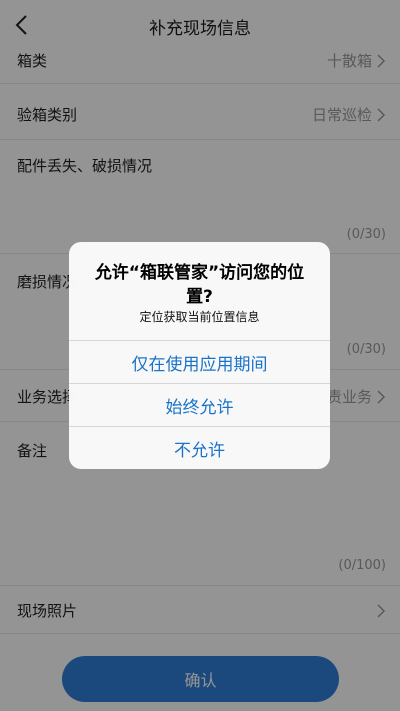 The image size is (400, 711). I want to click on alert-title: 允许“箱联管家”访问您的位置?, so click(199, 285).